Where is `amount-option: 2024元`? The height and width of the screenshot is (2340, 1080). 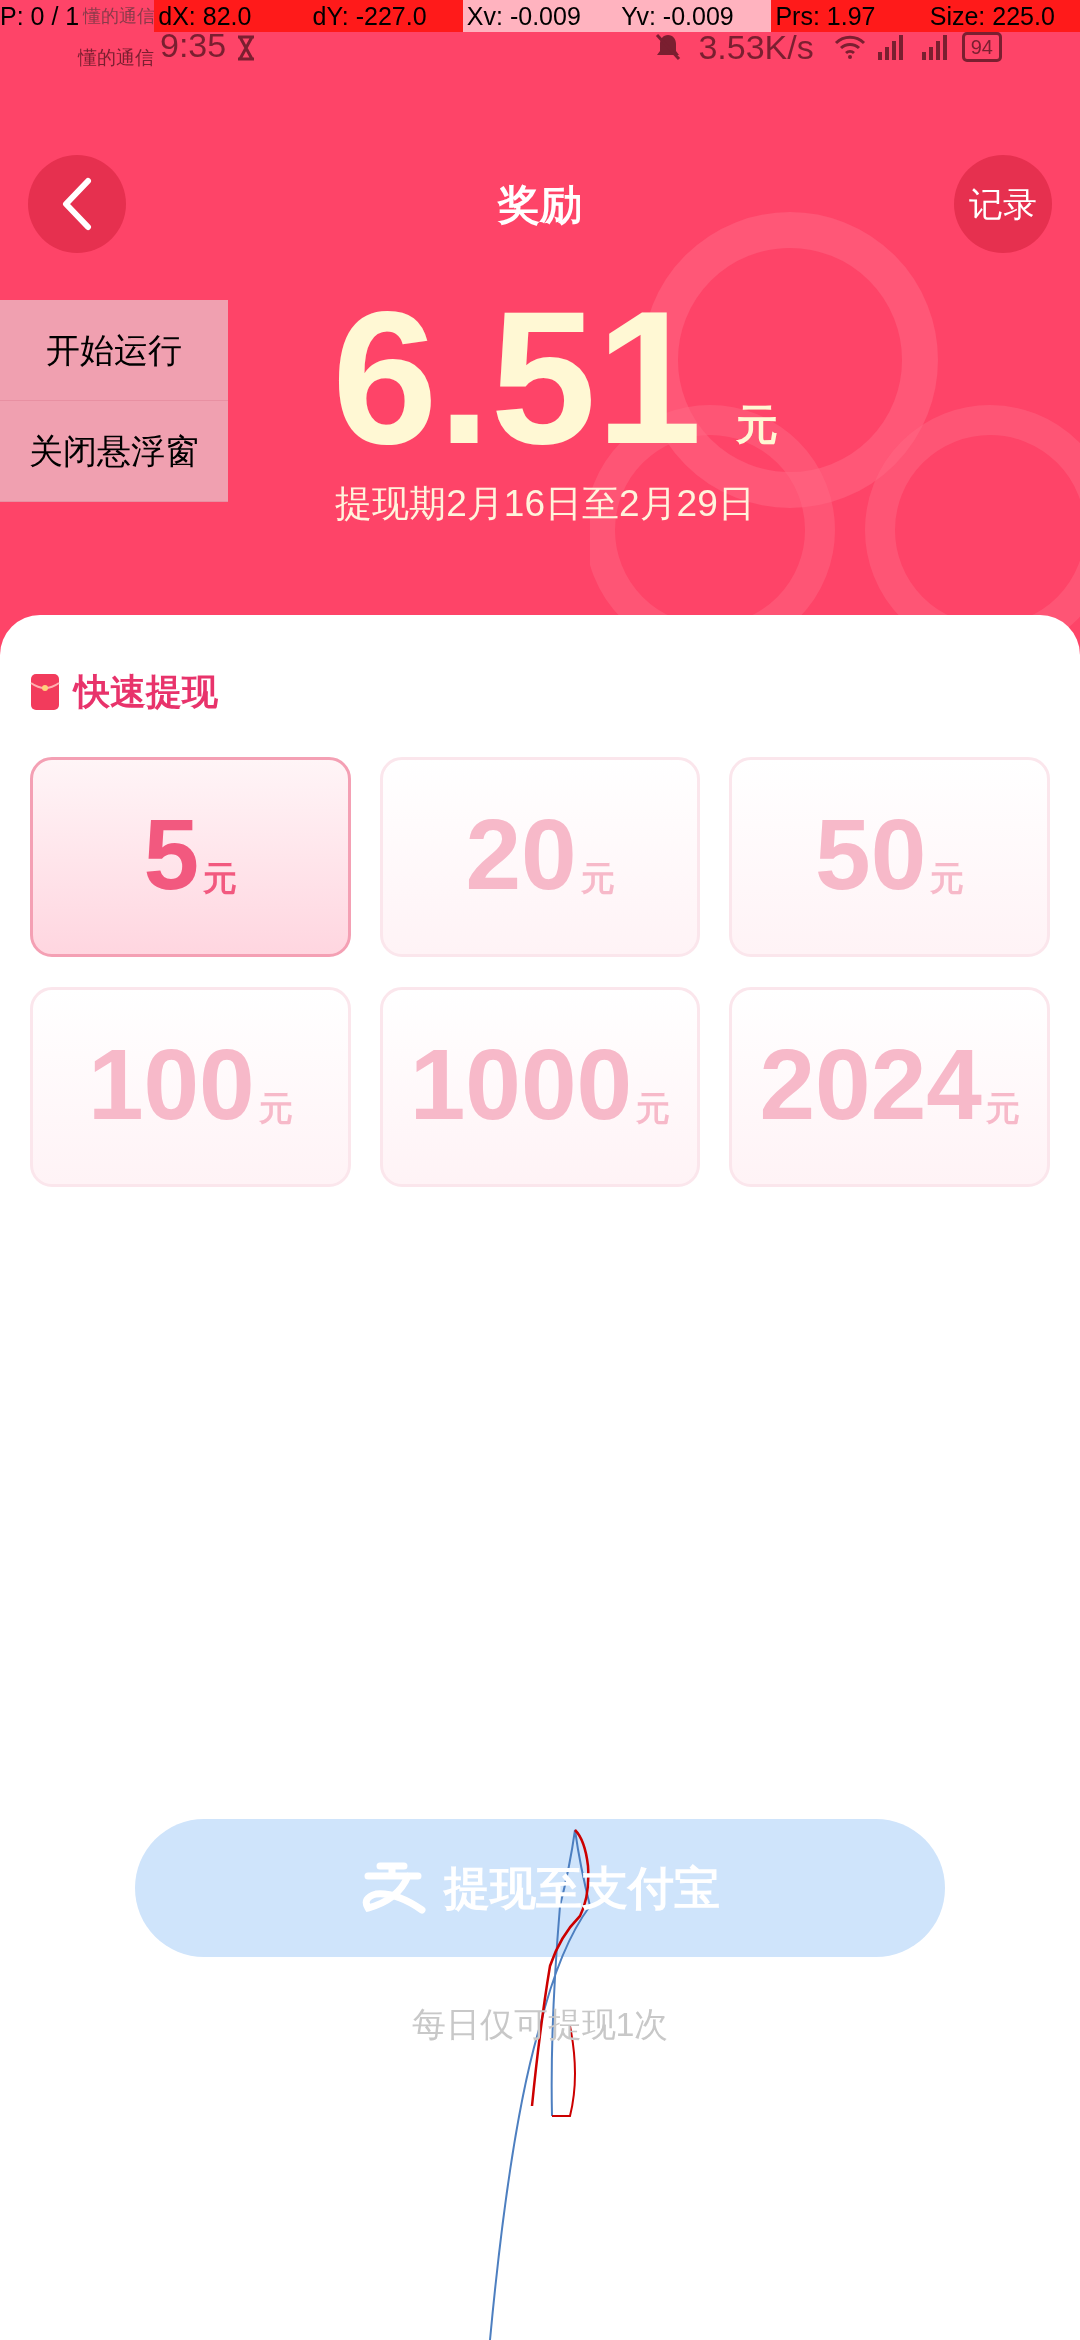
amount-option: 2024元 is located at coordinates (889, 1087).